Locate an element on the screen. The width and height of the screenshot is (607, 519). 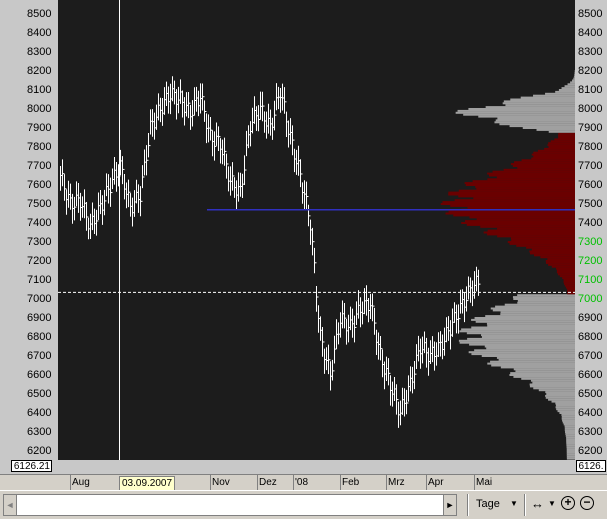
price-tick-label-right: 7300 is located at coordinates (590, 242).